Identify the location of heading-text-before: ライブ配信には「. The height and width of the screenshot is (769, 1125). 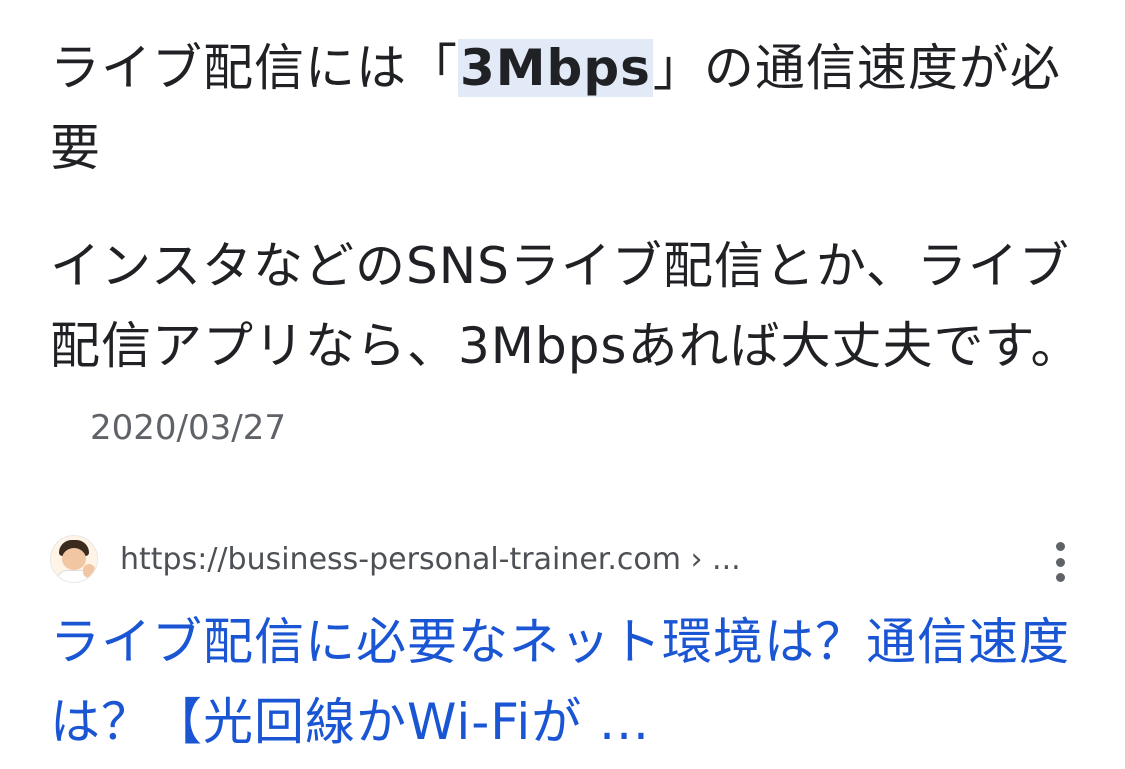
(254, 68).